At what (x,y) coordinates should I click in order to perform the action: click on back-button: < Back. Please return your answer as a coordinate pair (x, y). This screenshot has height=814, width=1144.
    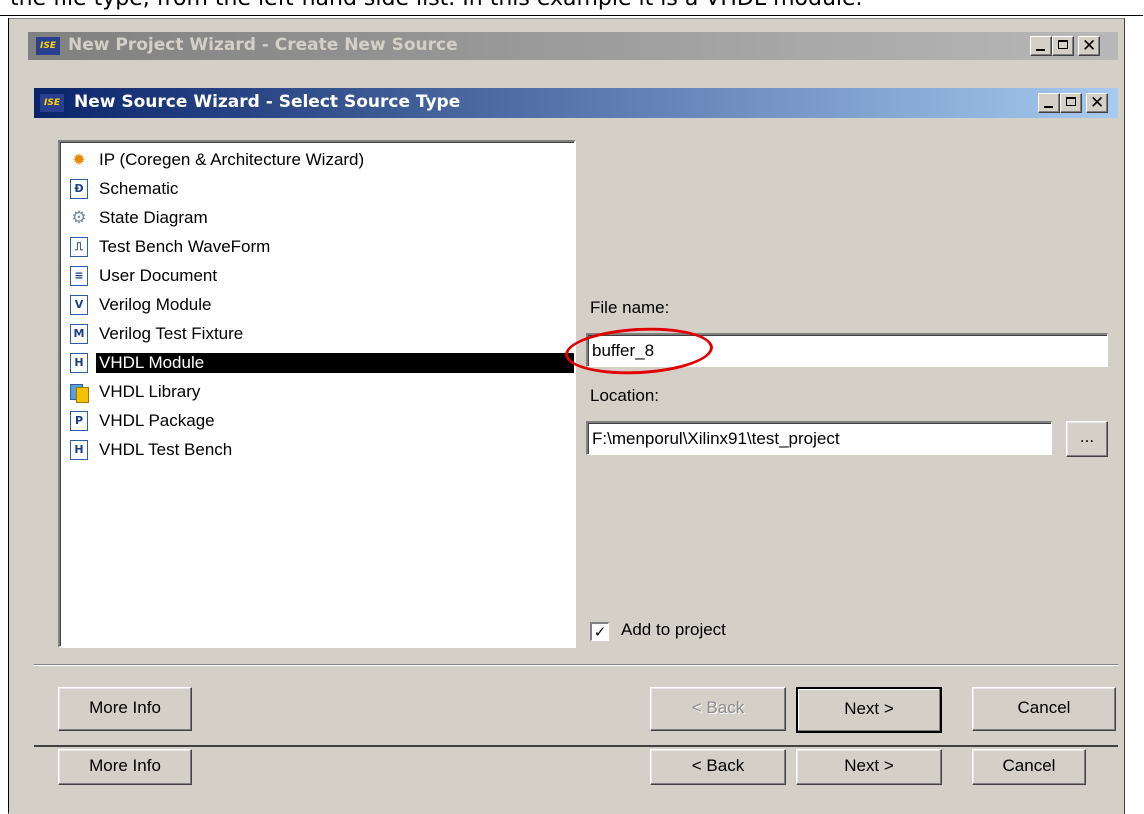
    Looking at the image, I should click on (718, 709).